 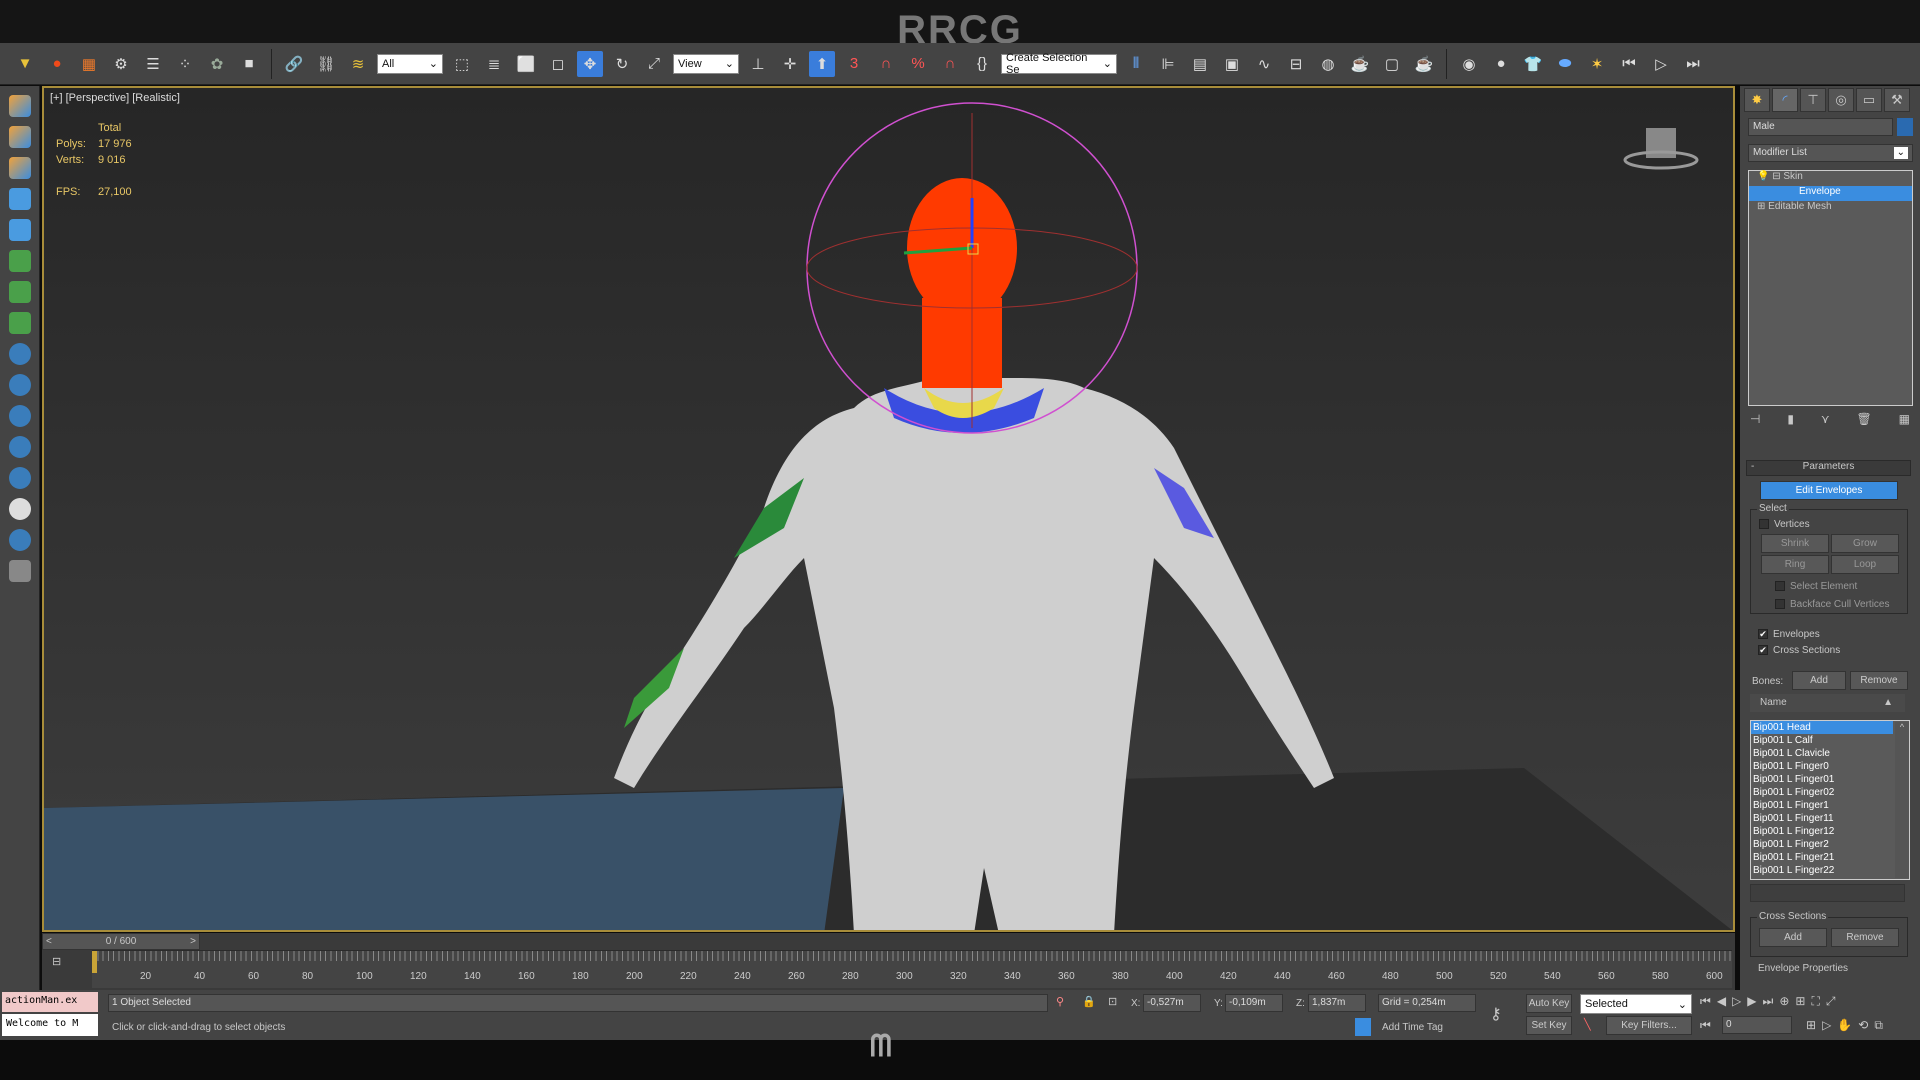 I want to click on remove-modifier-icon: 🗑, so click(x=1864, y=419).